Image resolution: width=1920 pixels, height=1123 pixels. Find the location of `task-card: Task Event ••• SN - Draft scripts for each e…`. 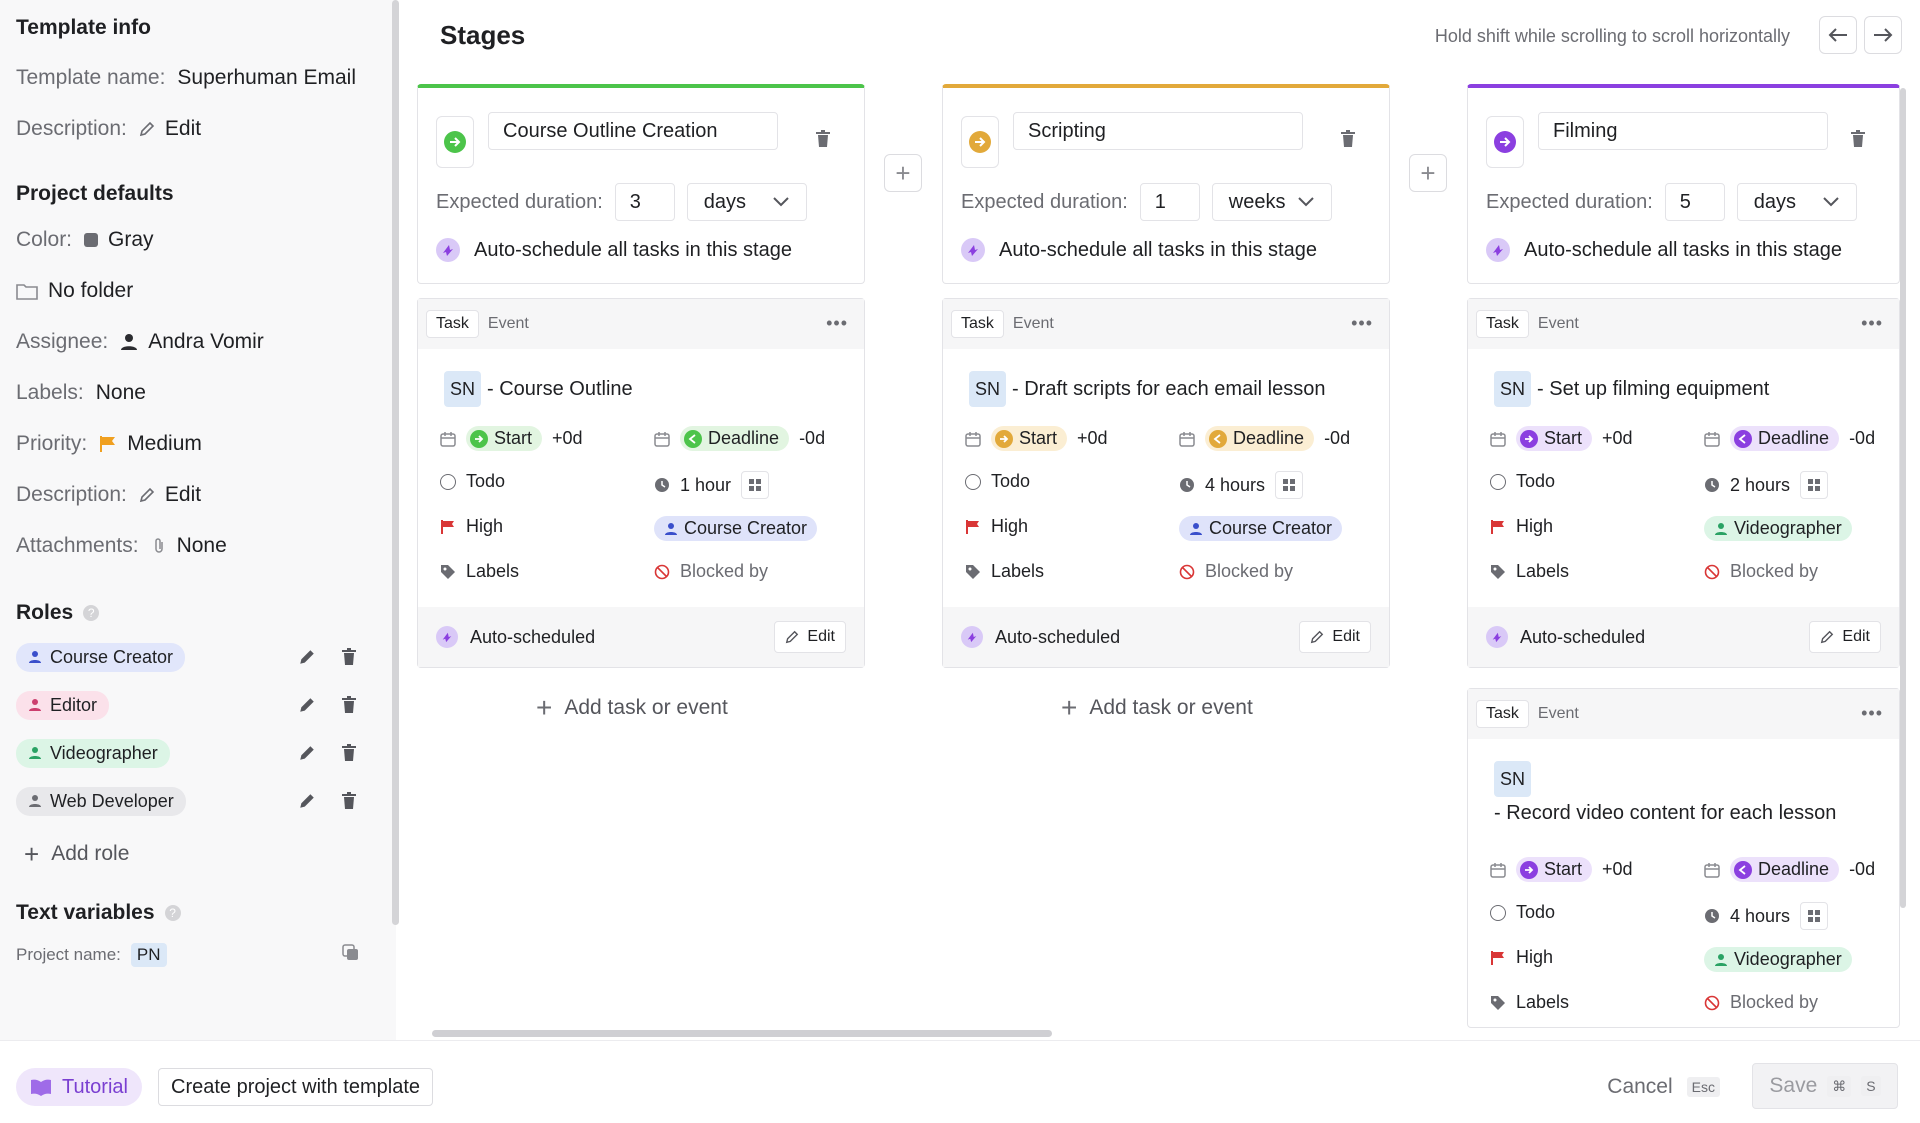

task-card: Task Event ••• SN - Draft scripts for each e… is located at coordinates (1166, 483).